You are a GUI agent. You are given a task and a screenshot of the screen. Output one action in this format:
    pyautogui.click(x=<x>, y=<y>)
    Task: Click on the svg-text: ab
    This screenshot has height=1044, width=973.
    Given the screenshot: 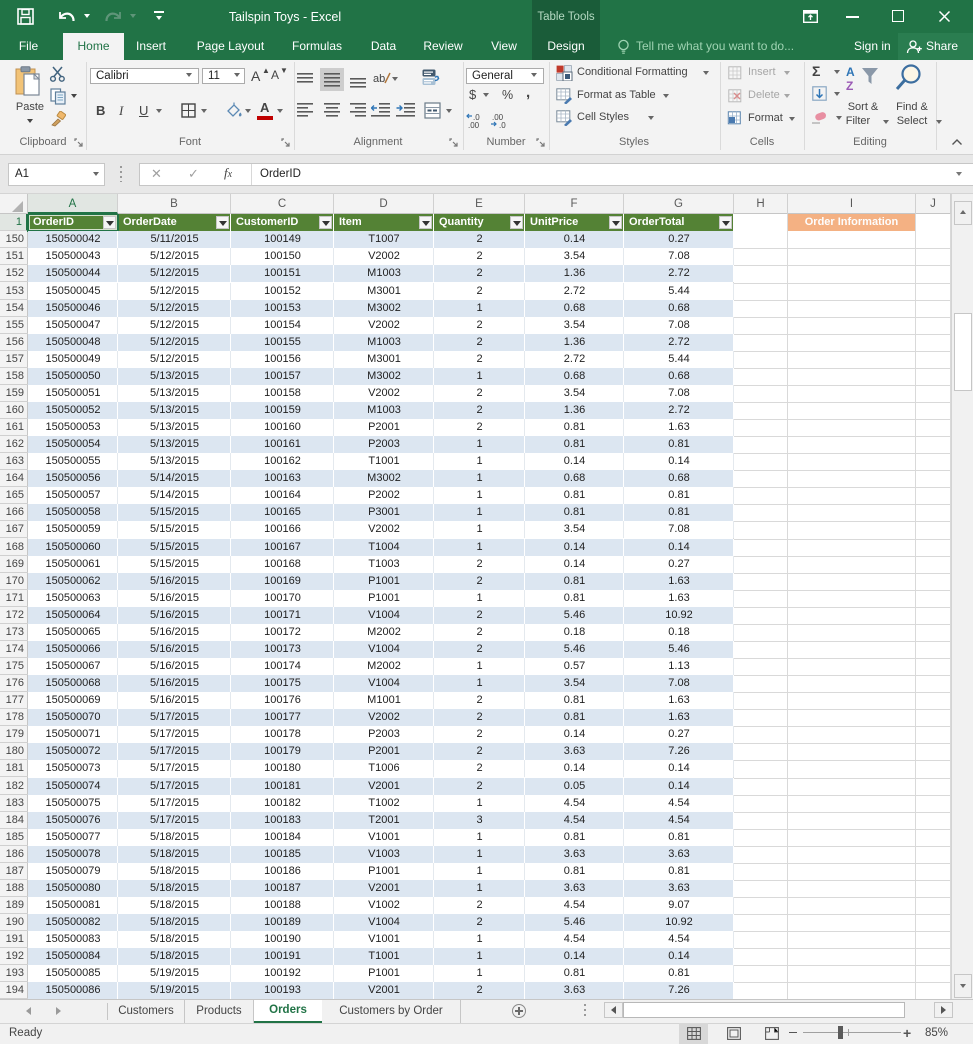 What is the action you would take?
    pyautogui.click(x=379, y=79)
    